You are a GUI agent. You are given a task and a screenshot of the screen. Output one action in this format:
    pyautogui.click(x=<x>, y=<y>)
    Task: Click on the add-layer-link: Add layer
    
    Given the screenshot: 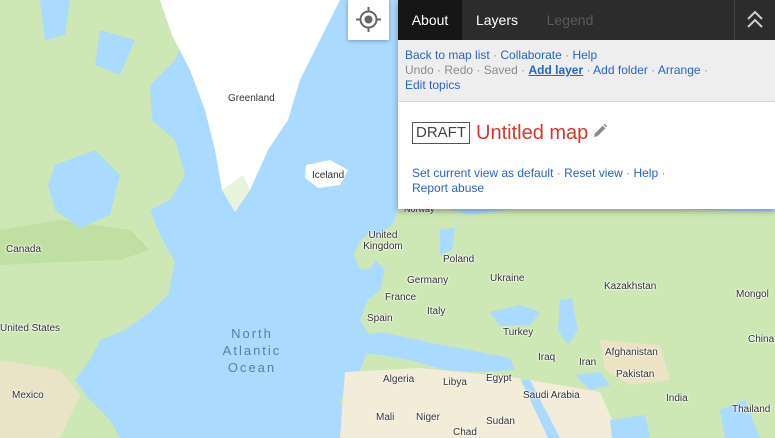 What is the action you would take?
    pyautogui.click(x=555, y=70)
    